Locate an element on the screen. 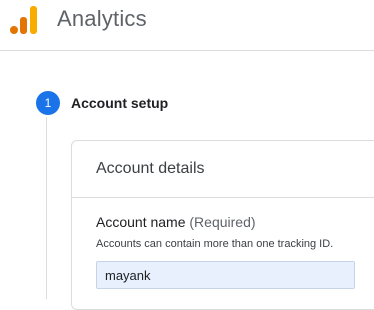 This screenshot has width=374, height=310. analytics-logo-icon is located at coordinates (23, 20).